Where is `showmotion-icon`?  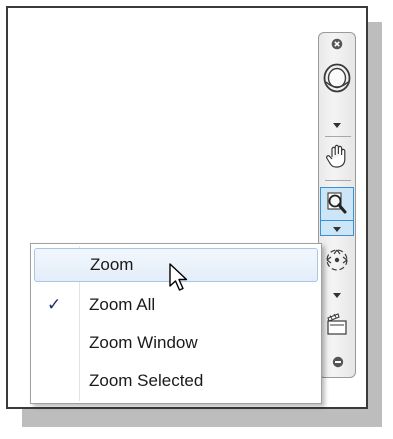 showmotion-icon is located at coordinates (337, 324).